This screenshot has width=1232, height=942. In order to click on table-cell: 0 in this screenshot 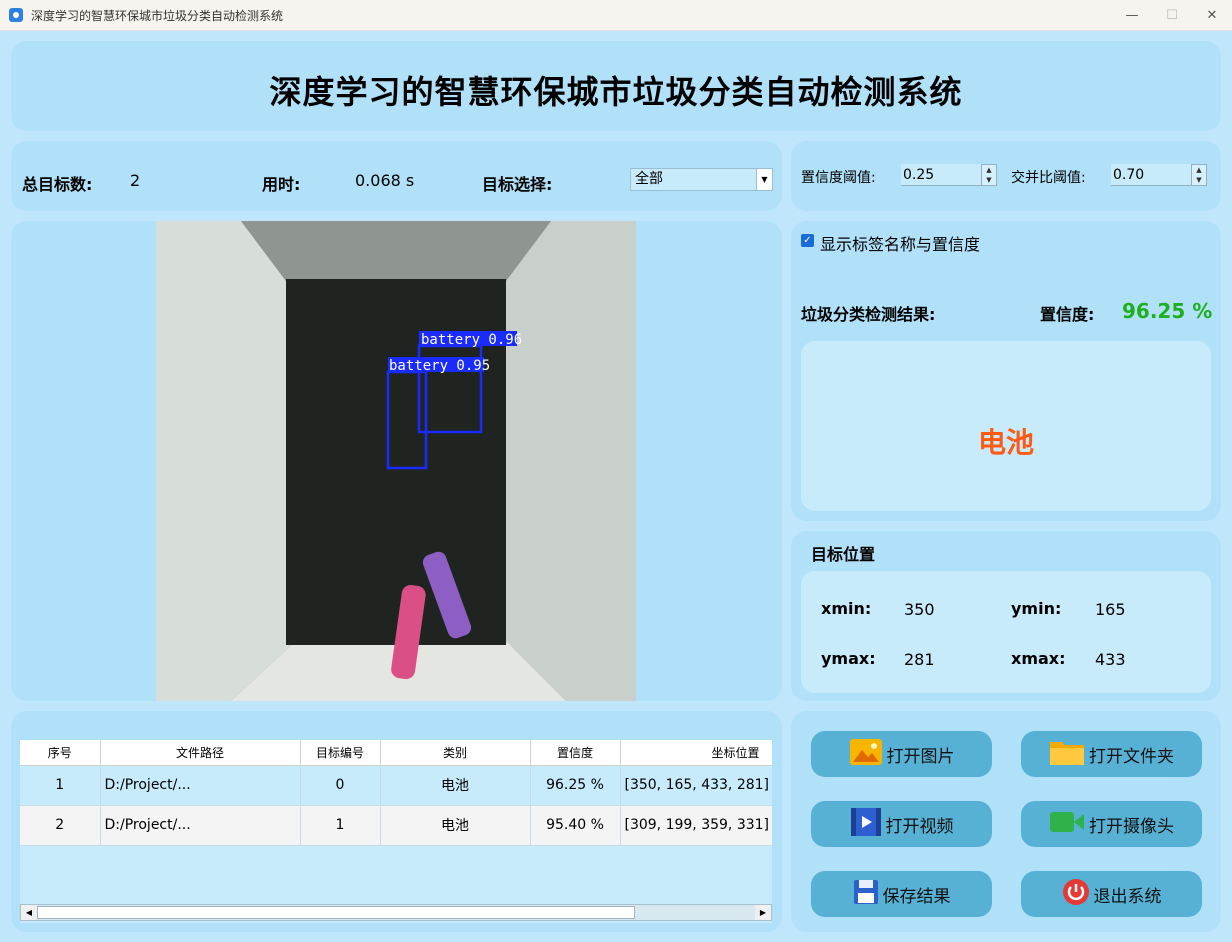, I will do `click(340, 785)`.